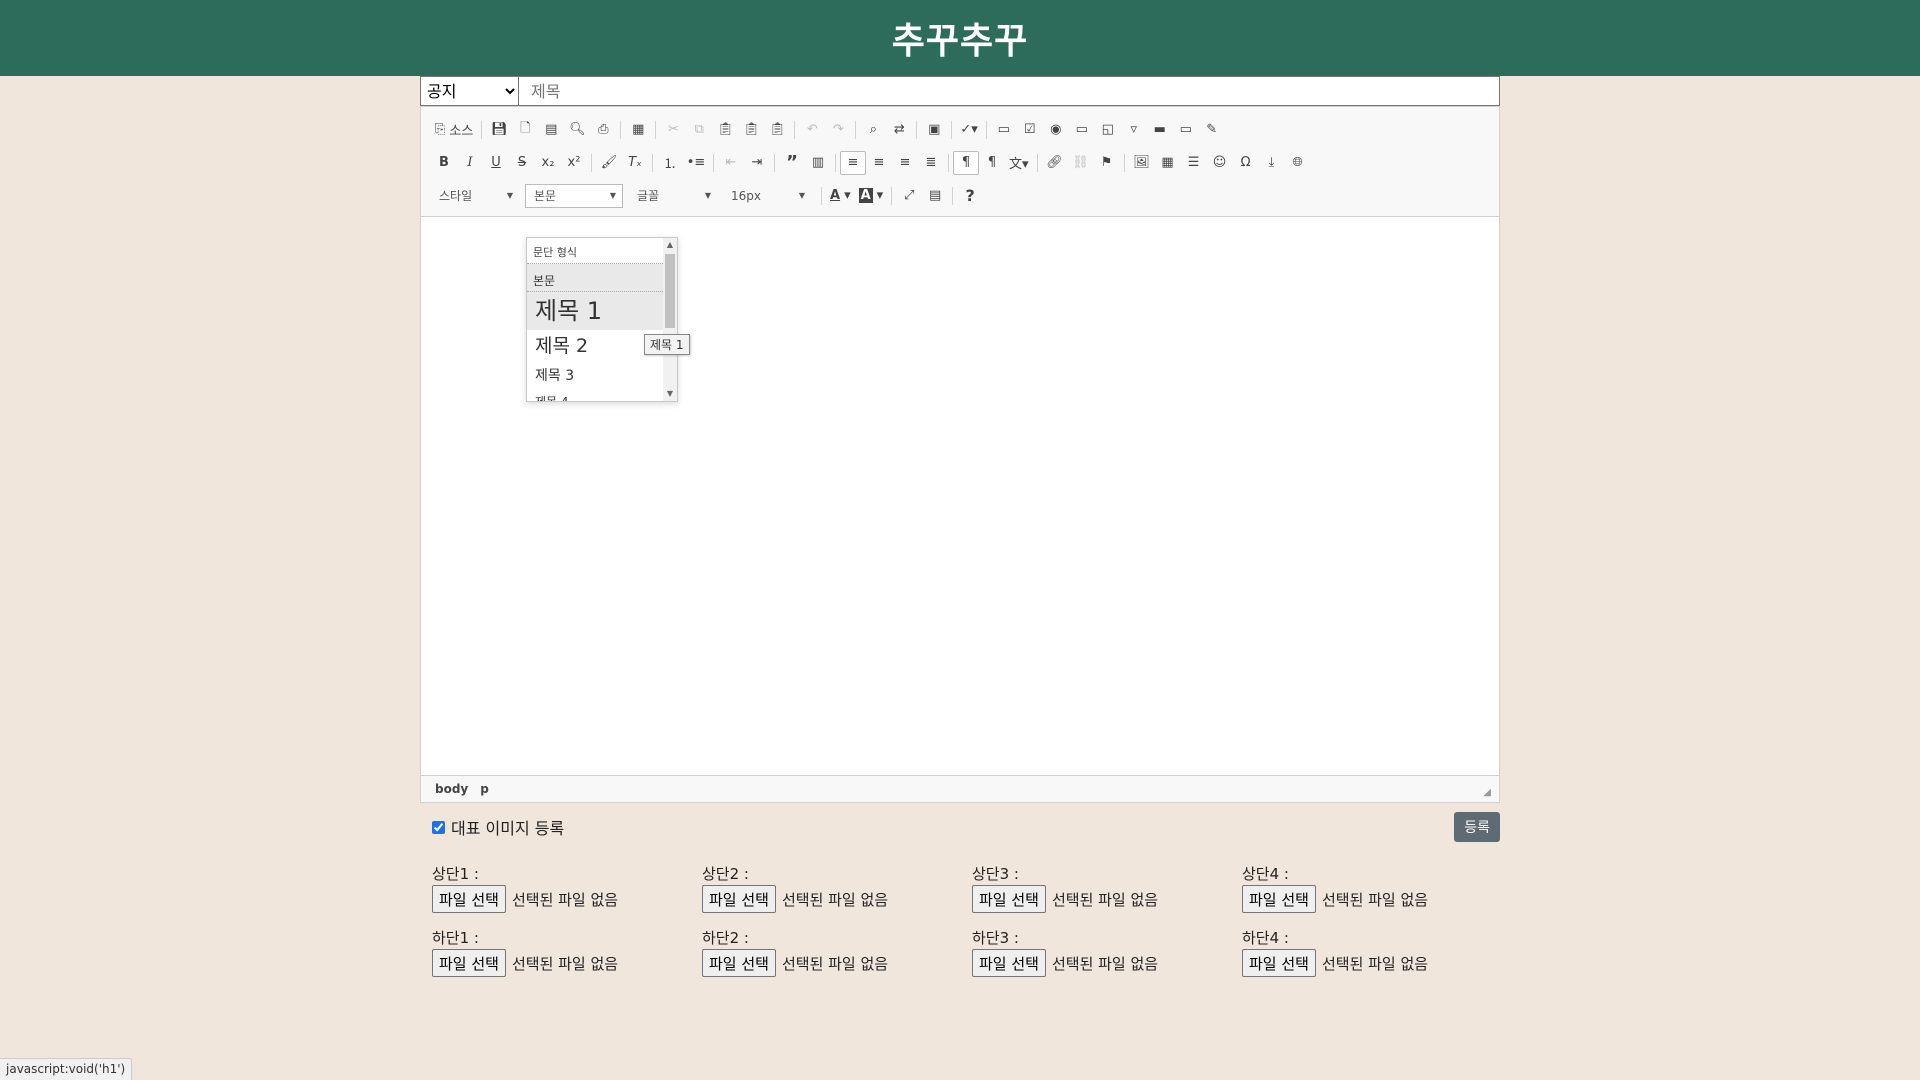 This screenshot has height=1080, width=1920. I want to click on remove-format-icon: Tₓ, so click(635, 163).